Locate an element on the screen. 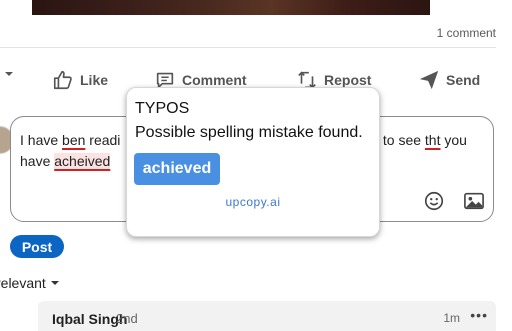 The image size is (512, 331). send-label: Send is located at coordinates (463, 80).